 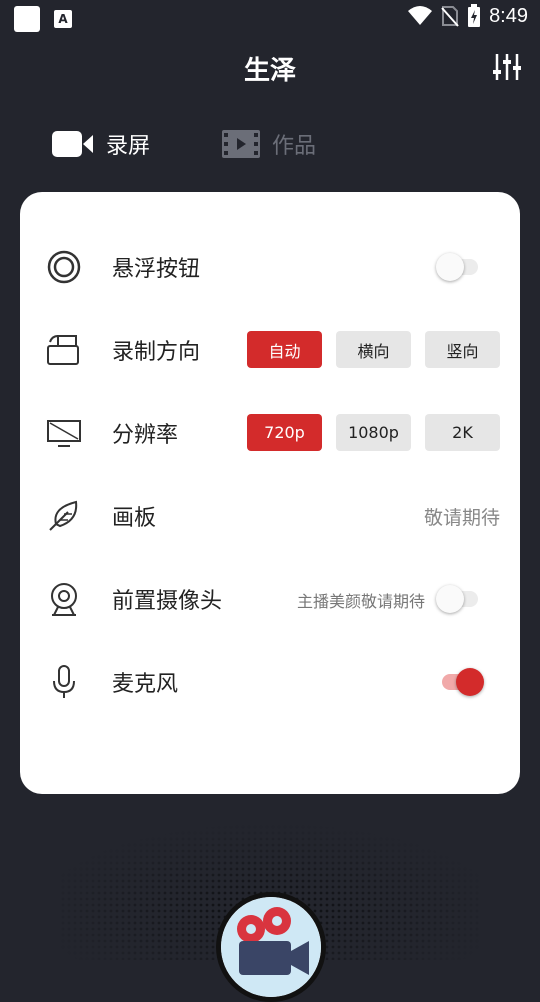 I want to click on keyboard-indicator-icon: A, so click(x=63, y=19).